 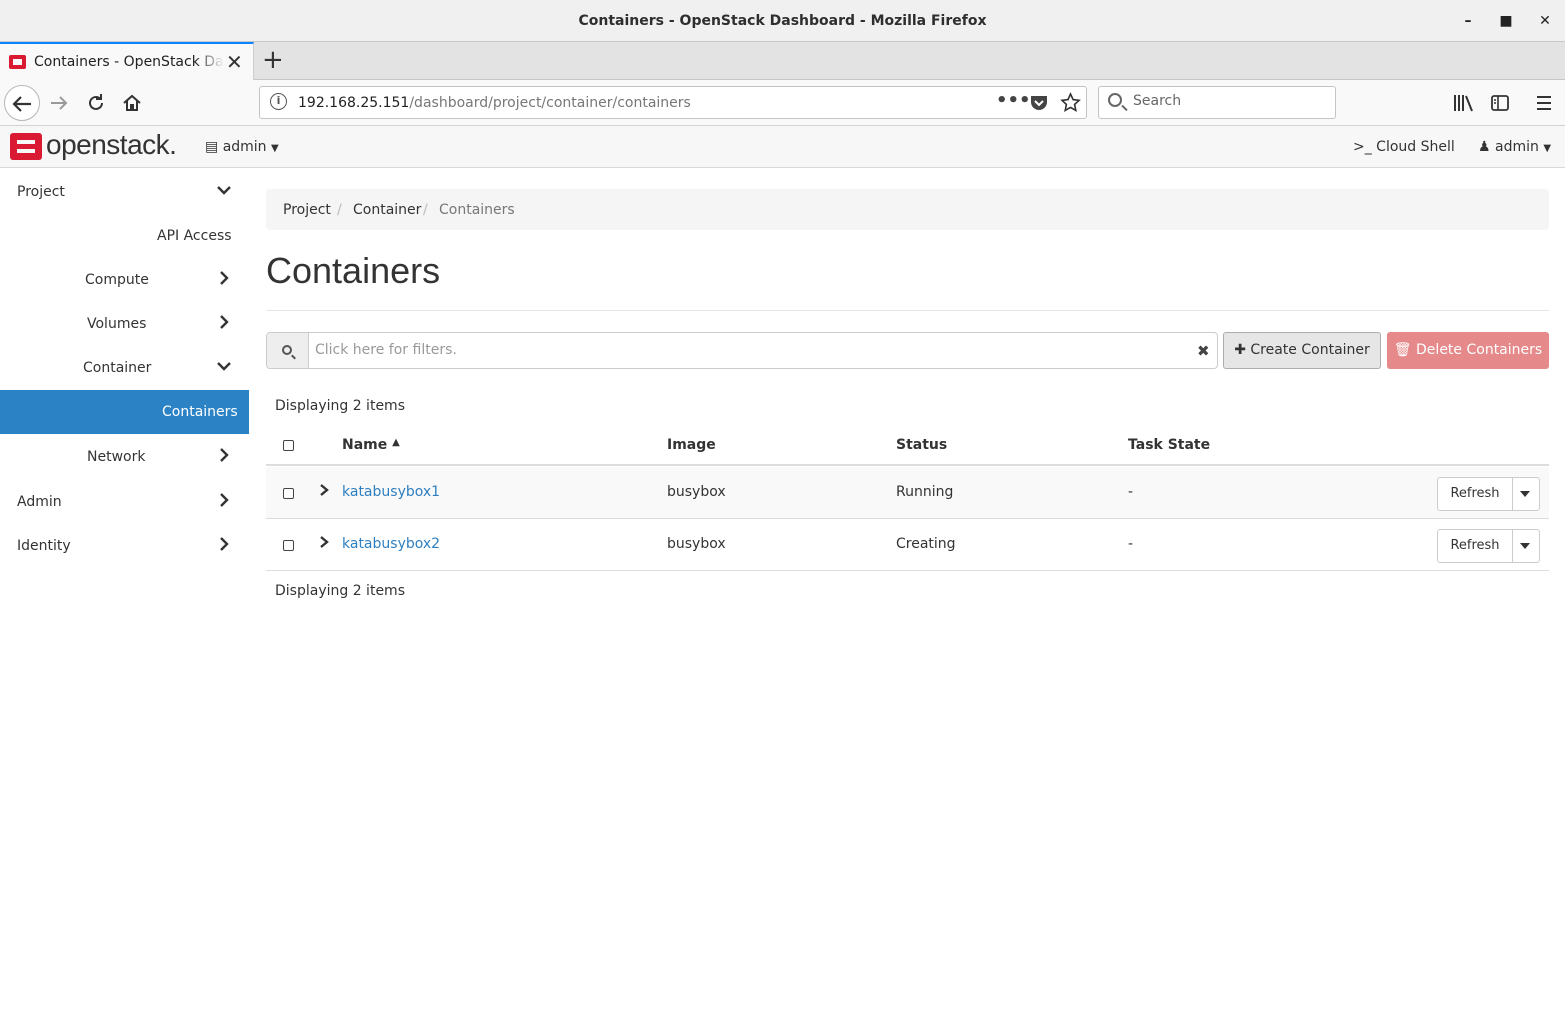 What do you see at coordinates (1544, 103) in the screenshot?
I see `hamburger-menu-icon` at bounding box center [1544, 103].